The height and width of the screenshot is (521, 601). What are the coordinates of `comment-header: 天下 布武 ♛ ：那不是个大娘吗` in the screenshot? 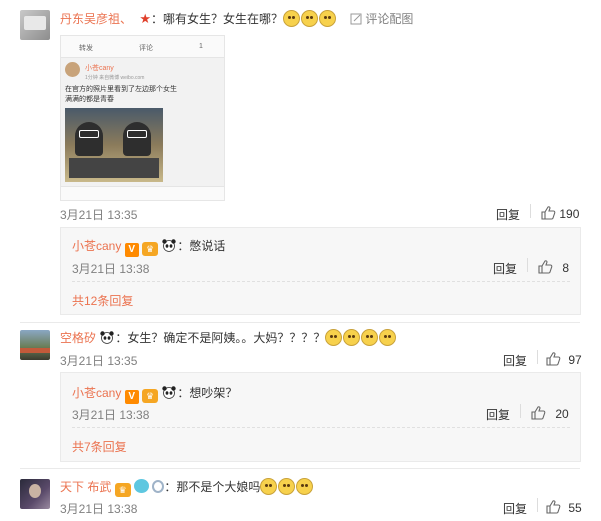 It's located at (187, 487).